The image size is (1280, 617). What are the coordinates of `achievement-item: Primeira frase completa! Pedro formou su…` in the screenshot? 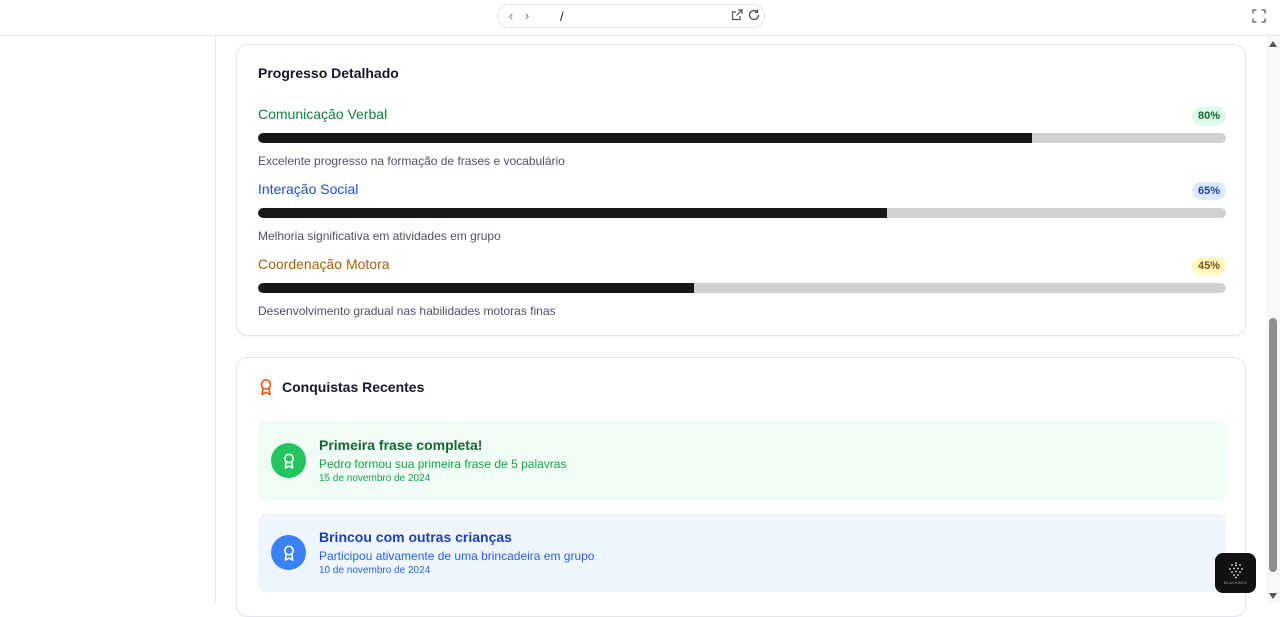 It's located at (742, 460).